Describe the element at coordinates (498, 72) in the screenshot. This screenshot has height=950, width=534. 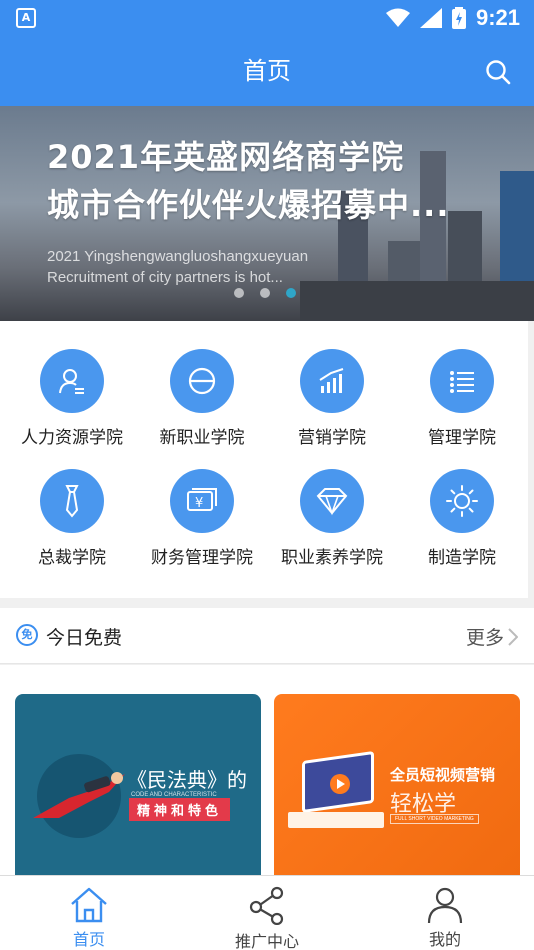
I see `search-icon` at that location.